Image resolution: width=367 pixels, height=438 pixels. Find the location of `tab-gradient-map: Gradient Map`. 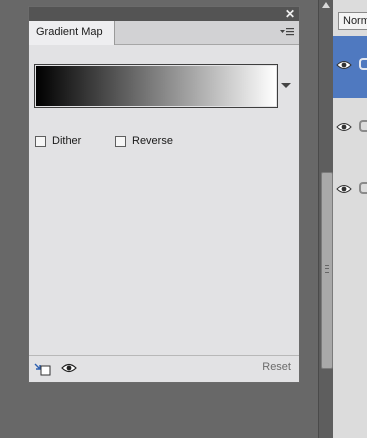

tab-gradient-map: Gradient Map is located at coordinates (72, 33).